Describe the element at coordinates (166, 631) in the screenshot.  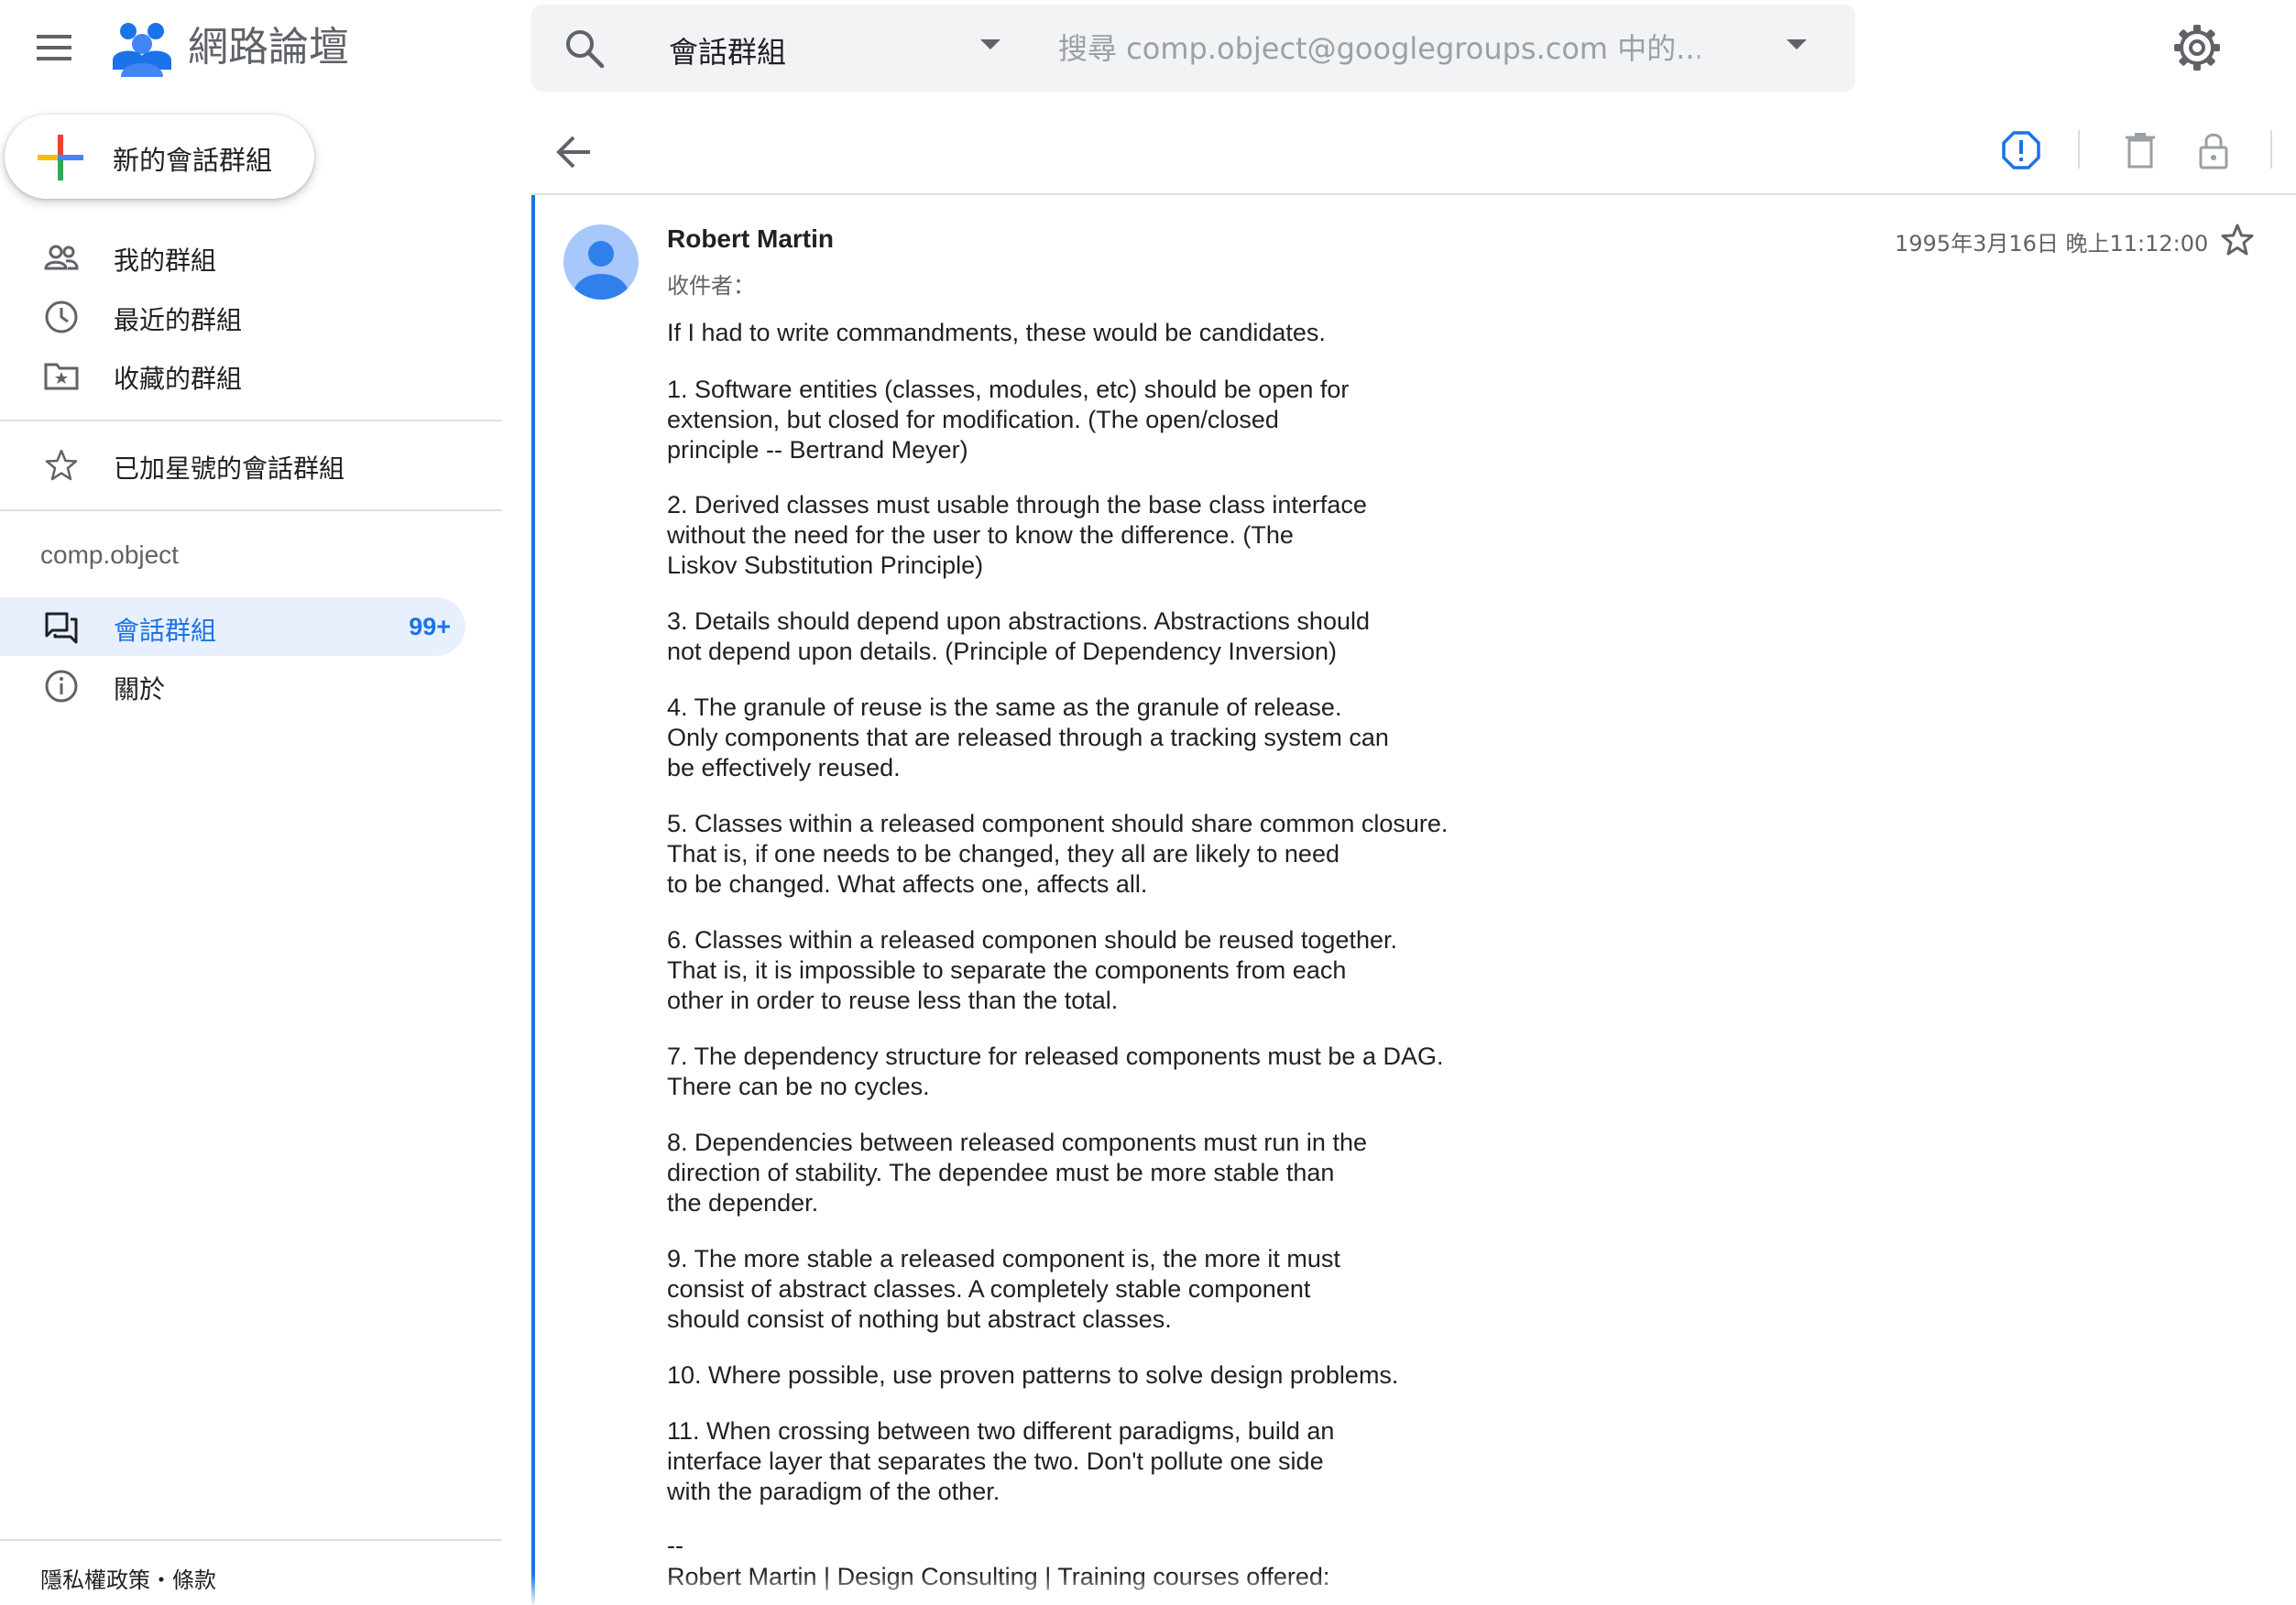
I see `sidebar-item-label: 會話群組` at that location.